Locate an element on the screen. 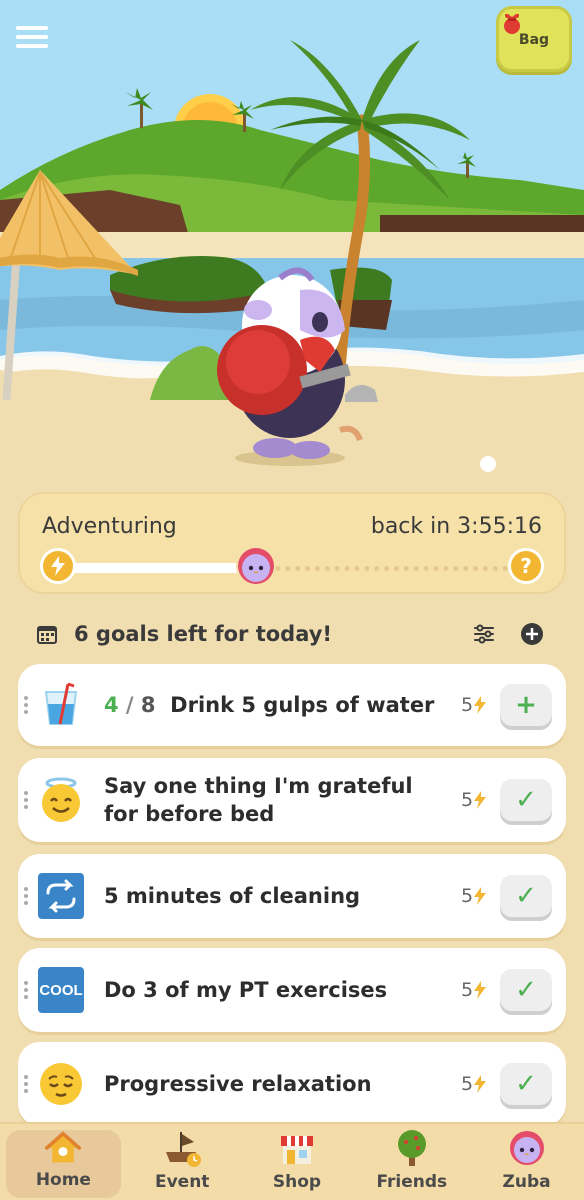  goals-title: 6 goals left for today! is located at coordinates (203, 634).